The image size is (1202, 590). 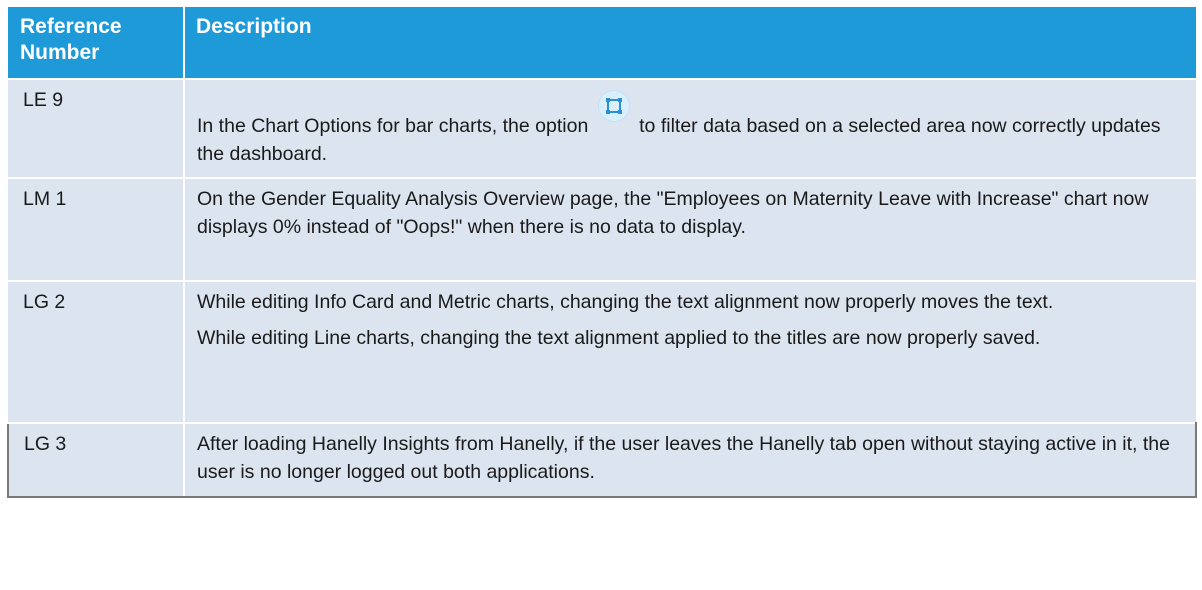 What do you see at coordinates (96, 229) in the screenshot?
I see `reference-cell: LM 1` at bounding box center [96, 229].